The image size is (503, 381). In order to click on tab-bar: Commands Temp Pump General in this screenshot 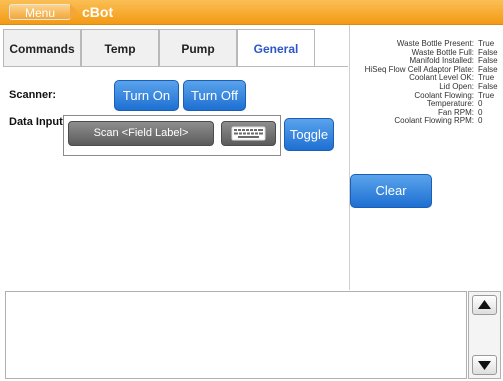, I will do `click(175, 48)`.